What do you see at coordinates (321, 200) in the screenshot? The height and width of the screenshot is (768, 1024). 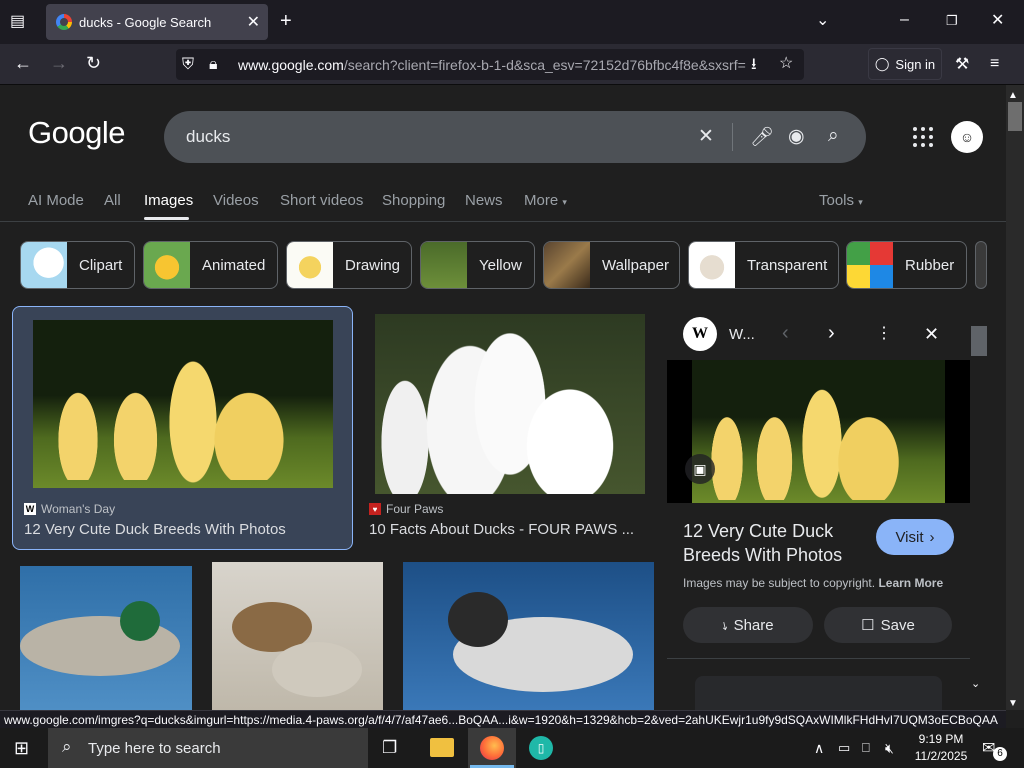 I see `tab-short-videos: Short videos` at bounding box center [321, 200].